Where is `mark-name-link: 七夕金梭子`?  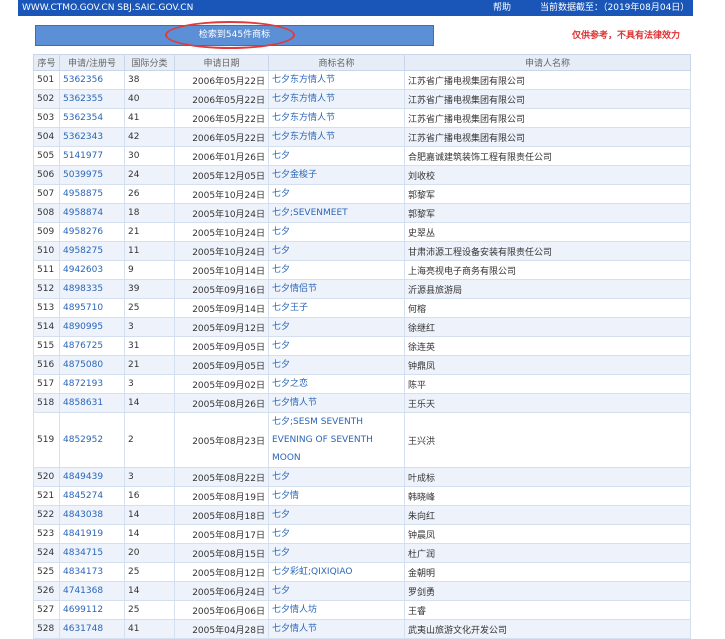 mark-name-link: 七夕金梭子 is located at coordinates (336, 175).